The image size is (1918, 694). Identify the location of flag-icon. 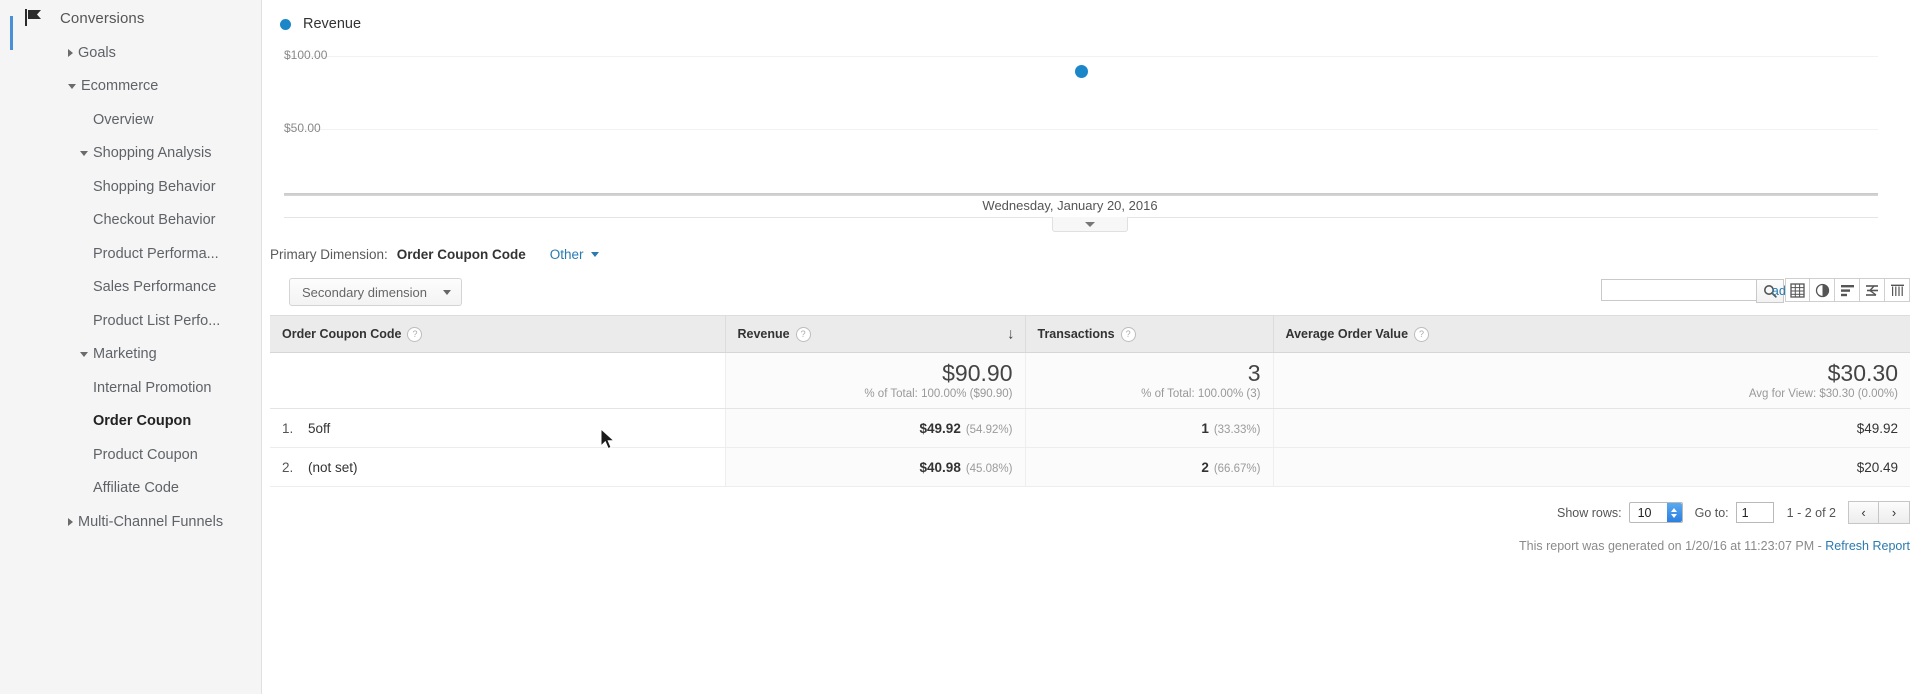
(33, 17).